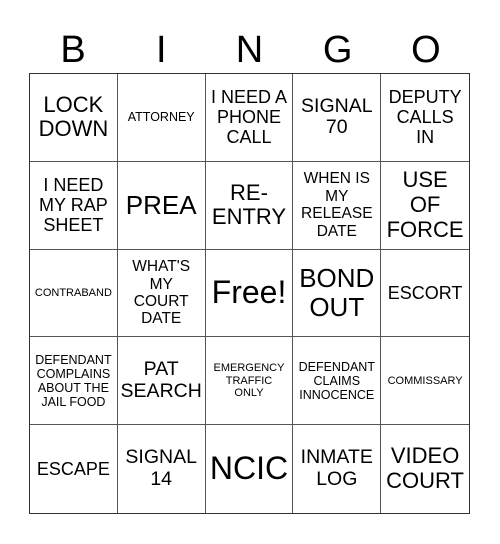  Describe the element at coordinates (74, 205) in the screenshot. I see `bingo-cell: I NEED MY RAP SHEET` at that location.